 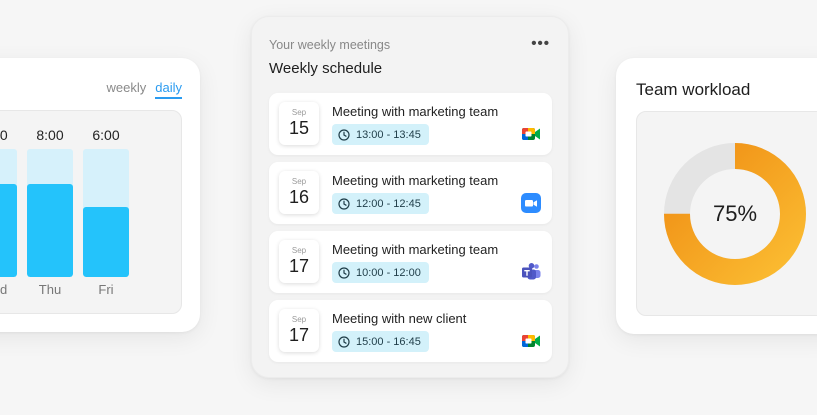 What do you see at coordinates (4, 289) in the screenshot?
I see `day-label: Wed` at bounding box center [4, 289].